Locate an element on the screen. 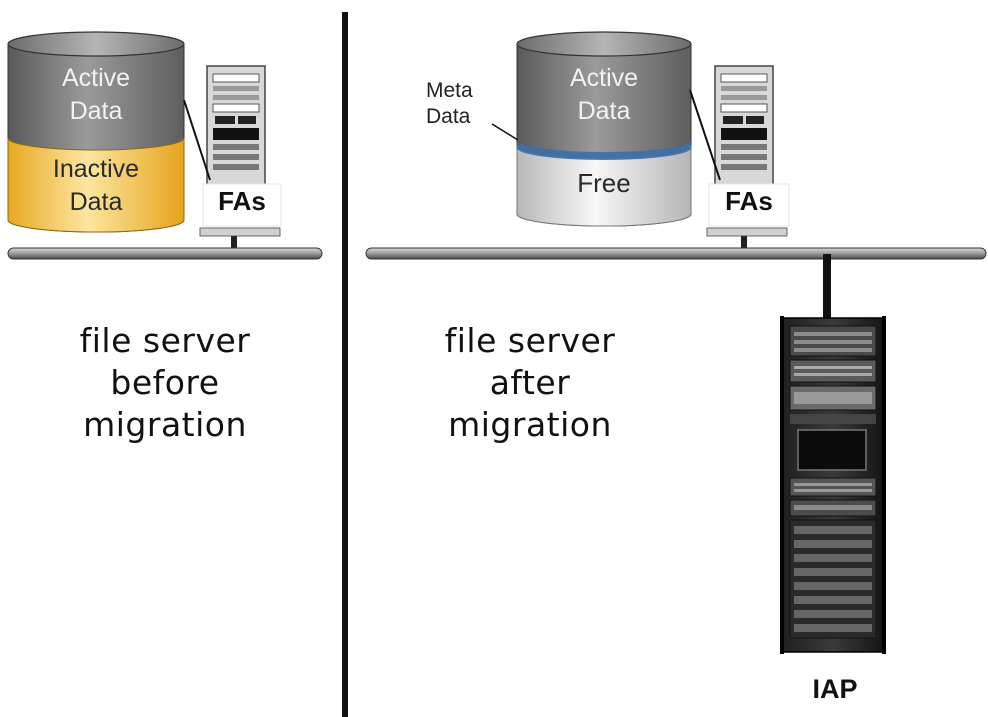 The height and width of the screenshot is (717, 988). left-caption-line-1: file server is located at coordinates (165, 340).